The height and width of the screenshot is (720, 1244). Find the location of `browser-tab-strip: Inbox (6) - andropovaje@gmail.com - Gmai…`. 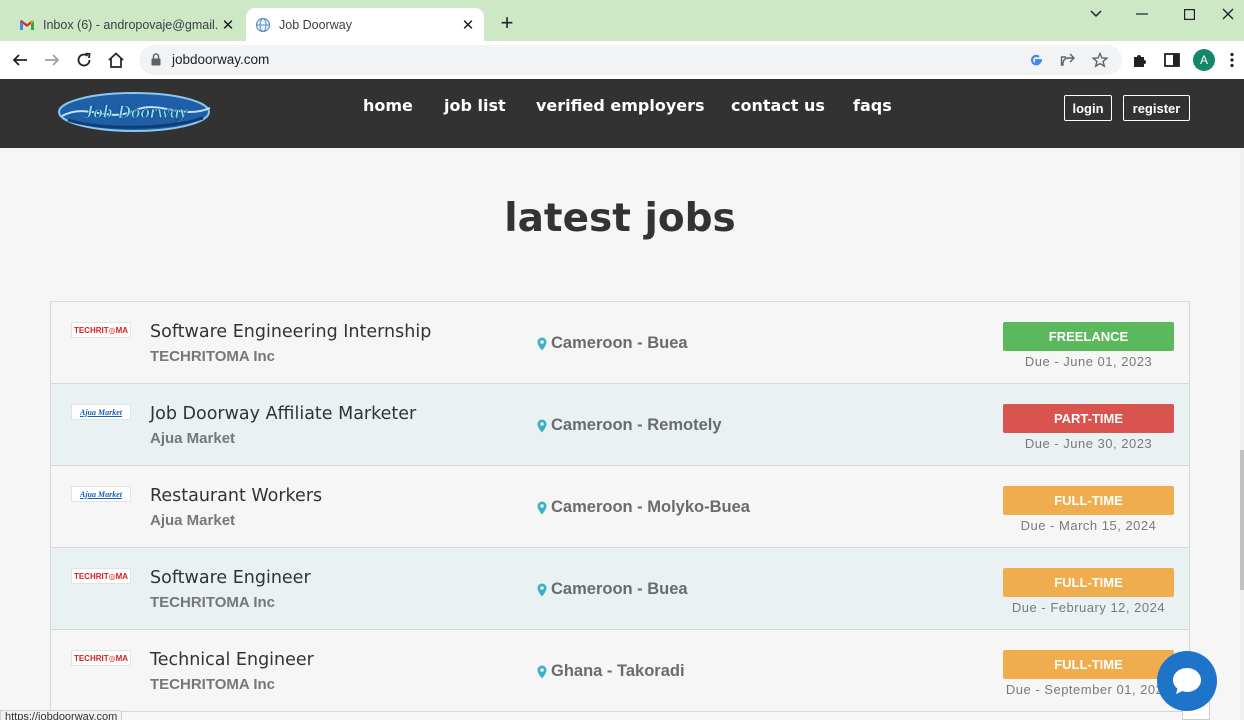

browser-tab-strip: Inbox (6) - andropovaje@gmail.com - Gmai… is located at coordinates (622, 20).